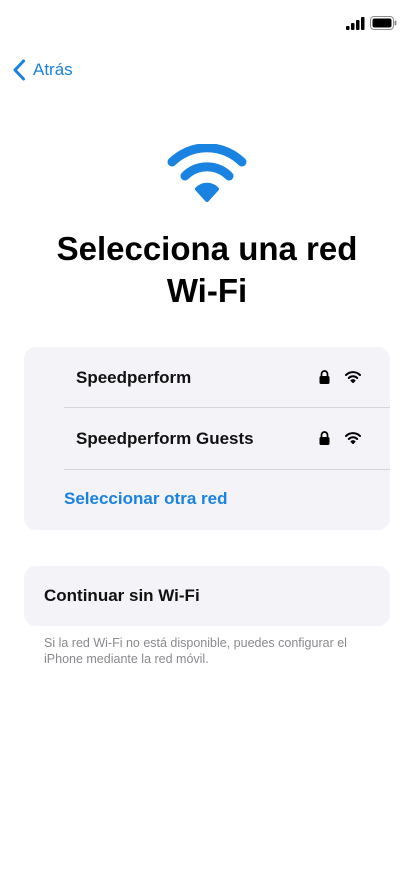 This screenshot has width=414, height=896. What do you see at coordinates (207, 596) in the screenshot?
I see `continue-without-wifi-button: Continuar sin Wi-Fi` at bounding box center [207, 596].